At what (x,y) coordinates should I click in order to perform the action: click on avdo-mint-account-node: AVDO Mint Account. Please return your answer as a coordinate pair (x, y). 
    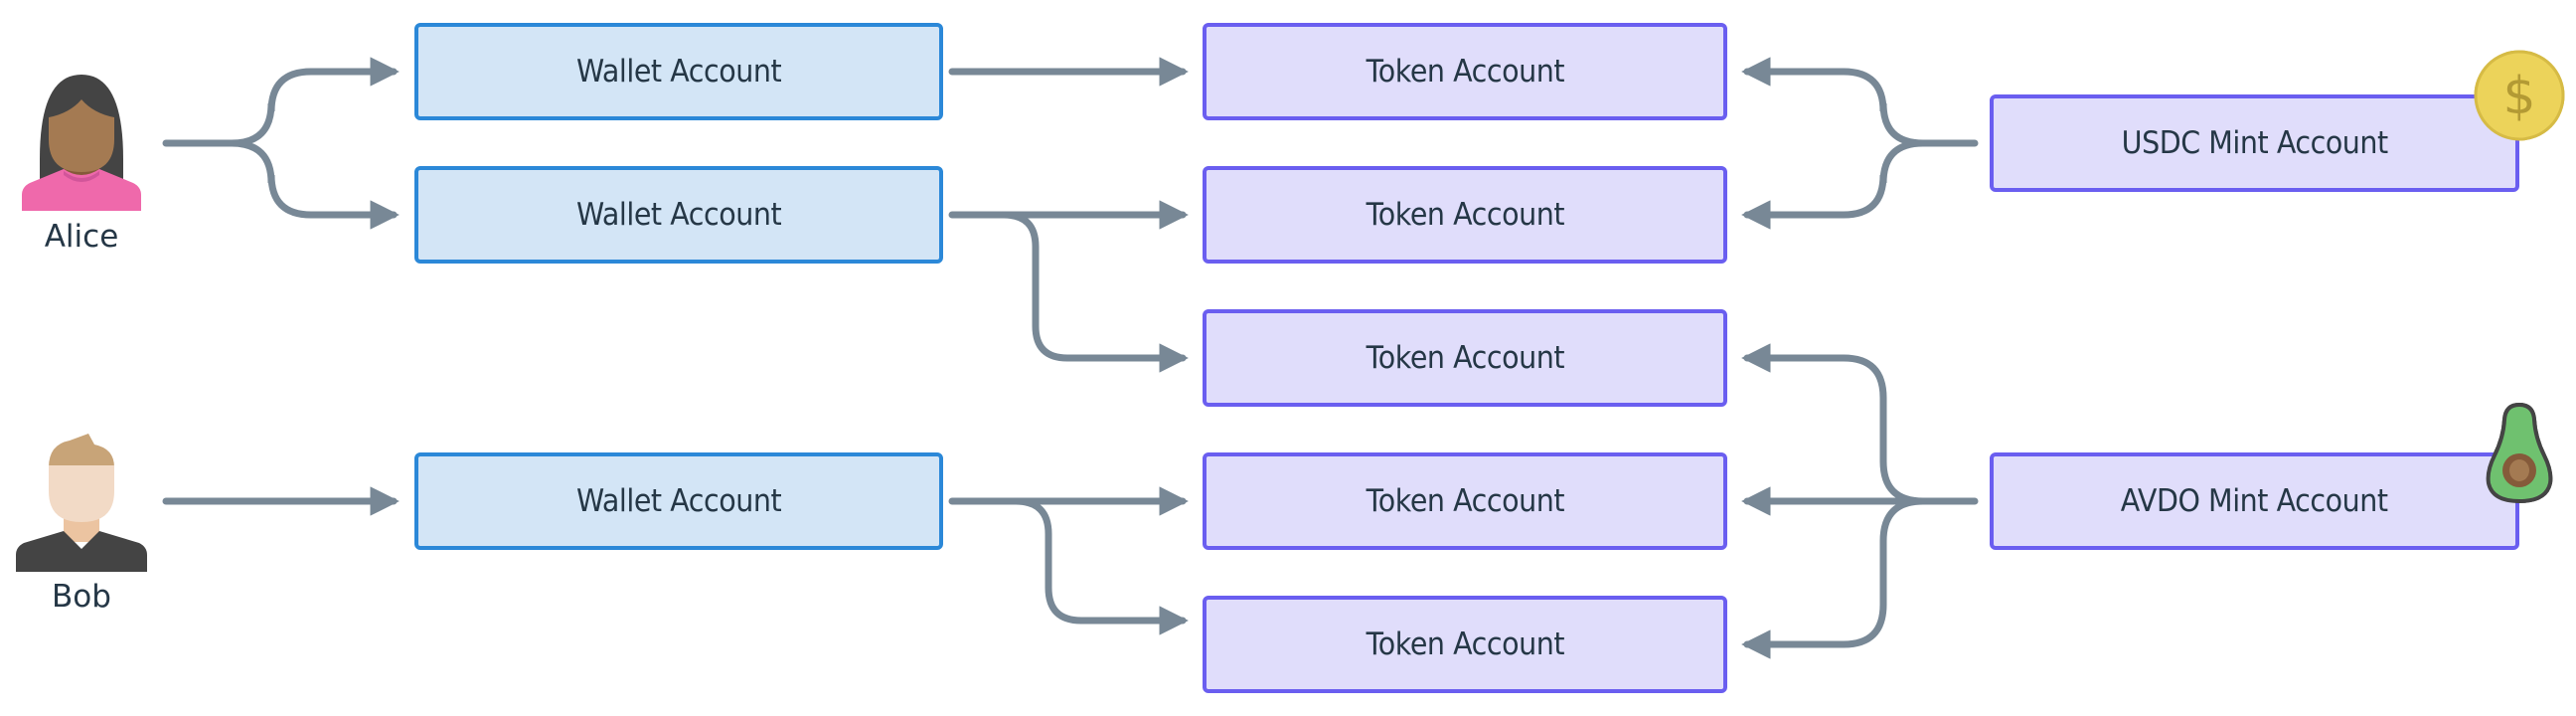
    Looking at the image, I should click on (2254, 501).